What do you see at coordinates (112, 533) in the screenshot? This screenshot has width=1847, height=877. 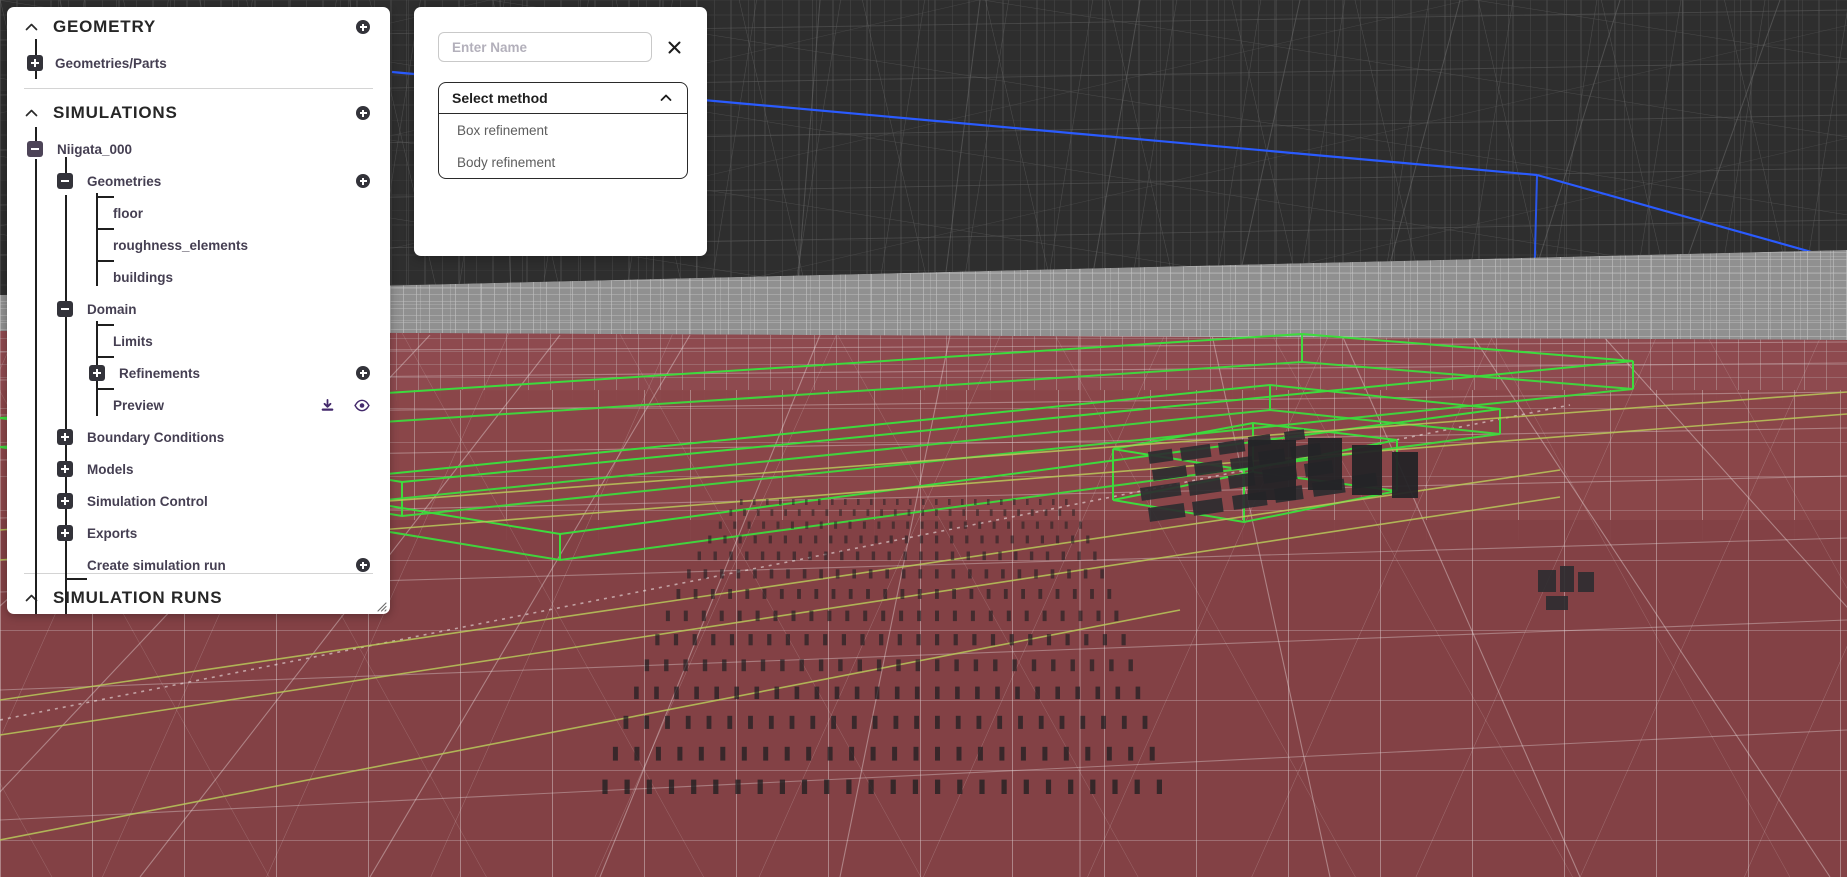 I see `tree-item-label: Exports` at bounding box center [112, 533].